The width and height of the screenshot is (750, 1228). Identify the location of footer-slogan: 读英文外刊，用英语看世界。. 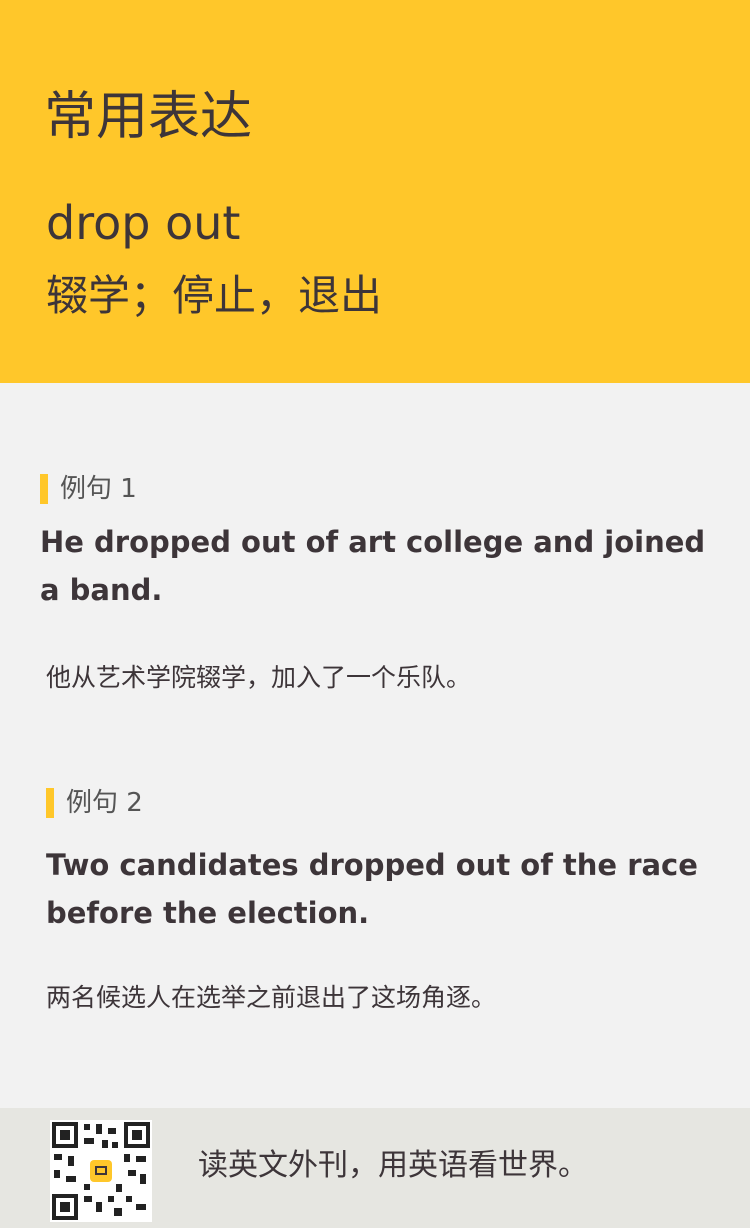
(393, 1165).